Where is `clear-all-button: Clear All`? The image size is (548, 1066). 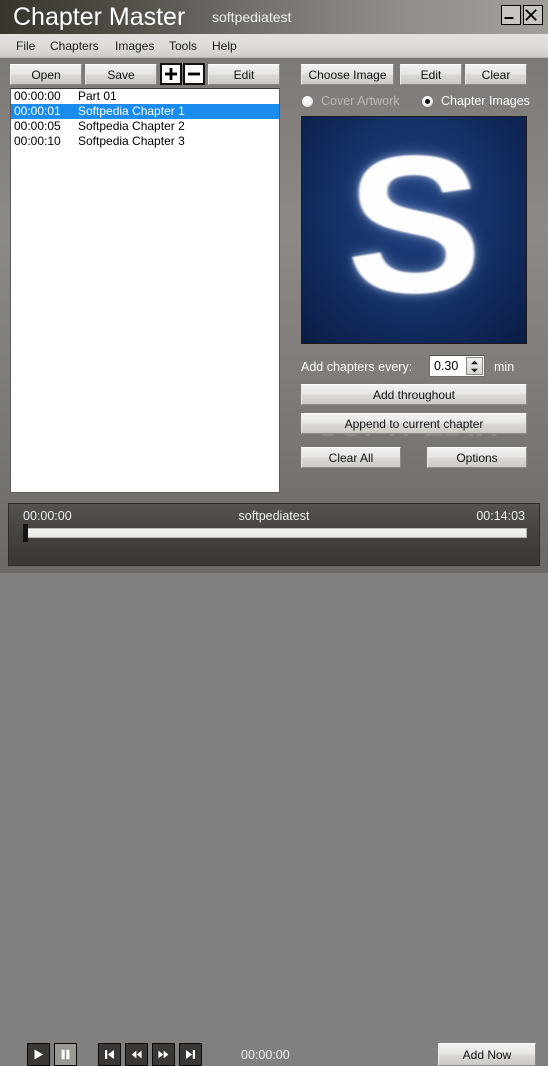 clear-all-button: Clear All is located at coordinates (351, 457).